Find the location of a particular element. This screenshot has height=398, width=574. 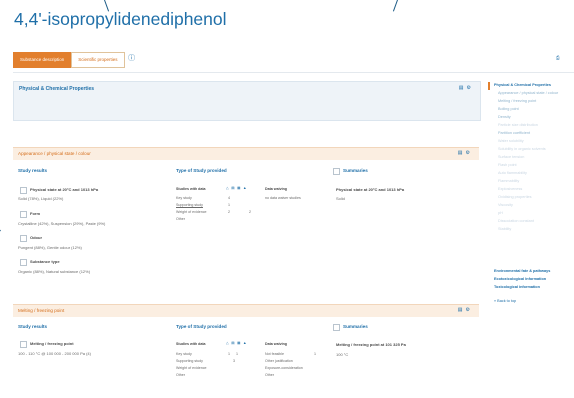

waiving-row-count: 1 is located at coordinates (315, 354).